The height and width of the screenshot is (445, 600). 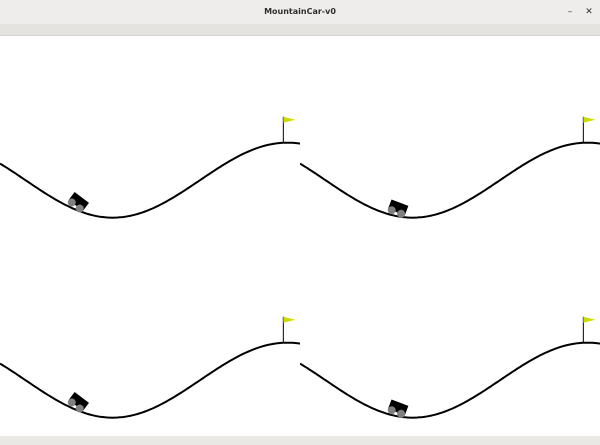 I want to click on status-strip, so click(x=300, y=440).